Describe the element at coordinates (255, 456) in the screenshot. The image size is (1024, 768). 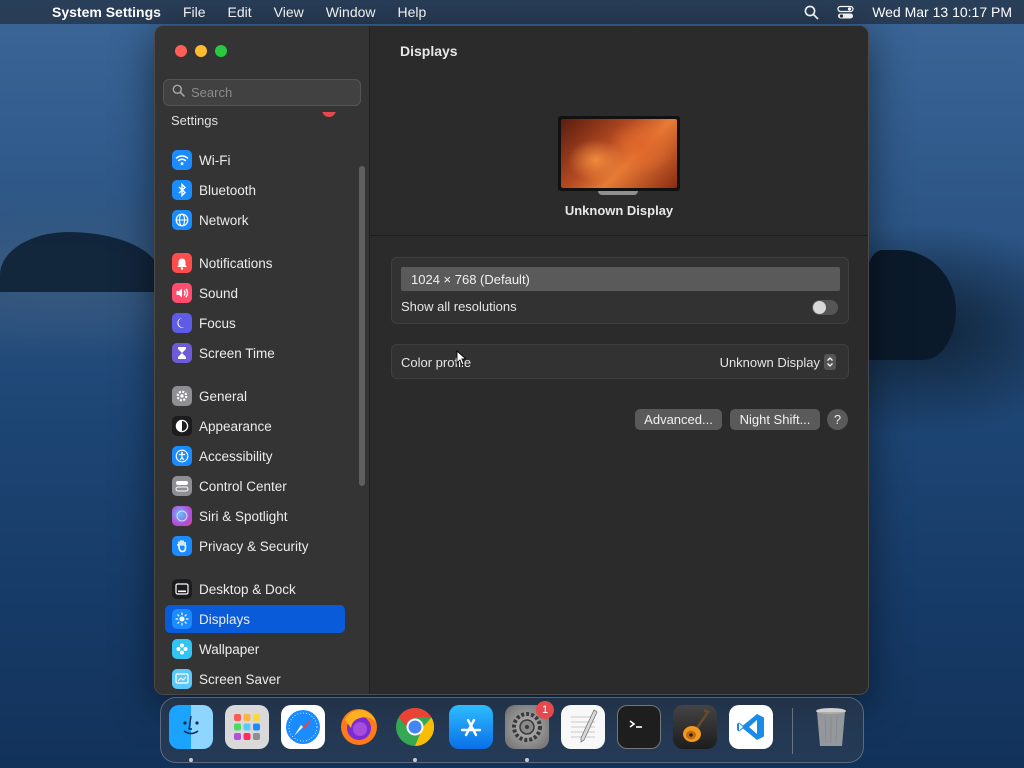
I see `sidebar-item-accessibility: Accessibility` at that location.